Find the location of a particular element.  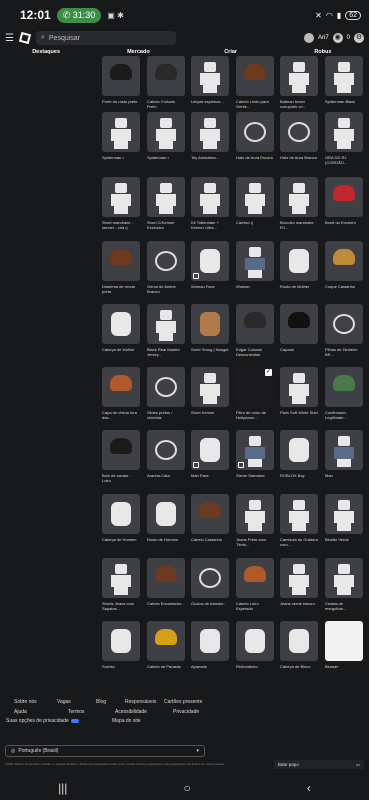

item-card: Plain Soft White Shirt is located at coordinates (299, 393).